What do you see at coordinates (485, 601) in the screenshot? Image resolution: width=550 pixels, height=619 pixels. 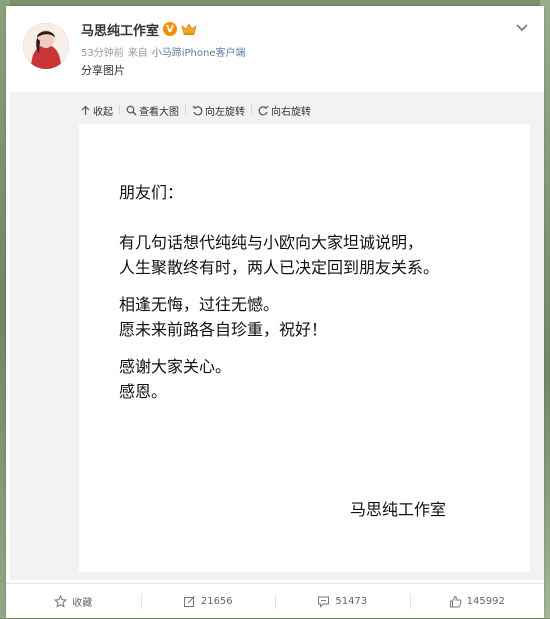 I see `like-count: 145992` at bounding box center [485, 601].